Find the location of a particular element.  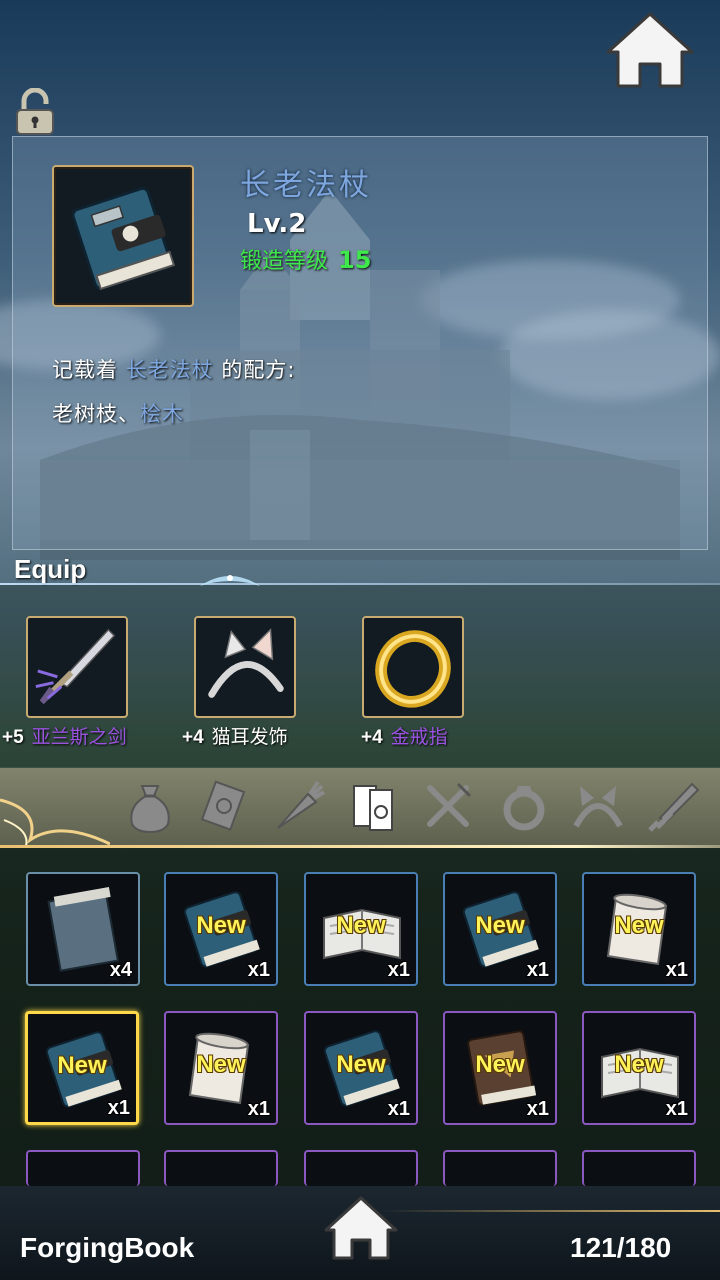

recipe-description: 记载着 长老法杖 的配方: is located at coordinates (173, 369).